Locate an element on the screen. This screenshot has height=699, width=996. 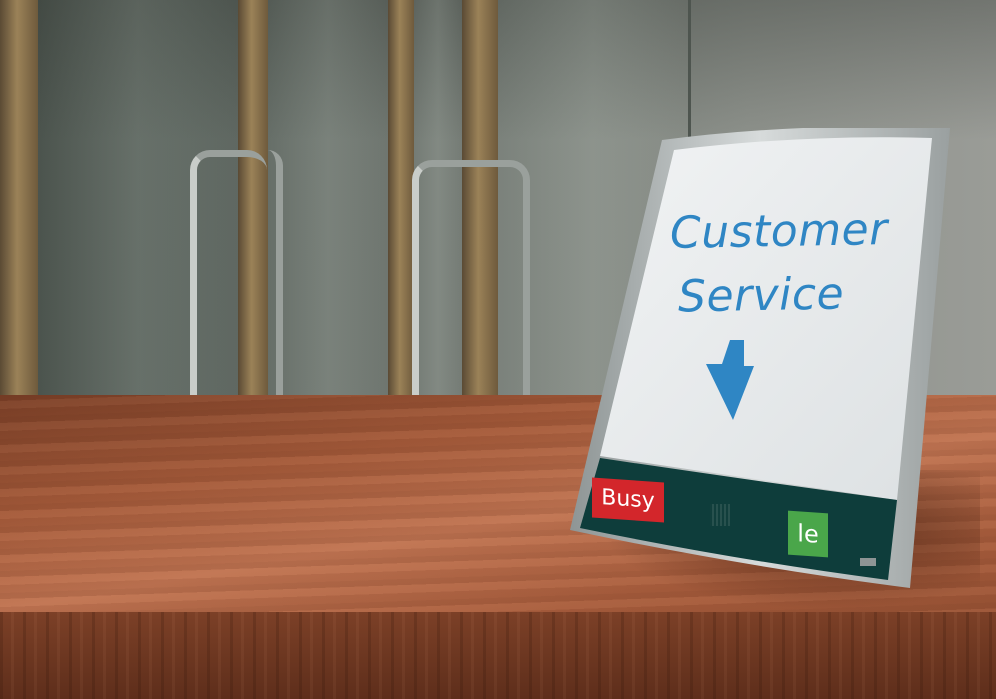
counter-front-edge is located at coordinates (498, 655).